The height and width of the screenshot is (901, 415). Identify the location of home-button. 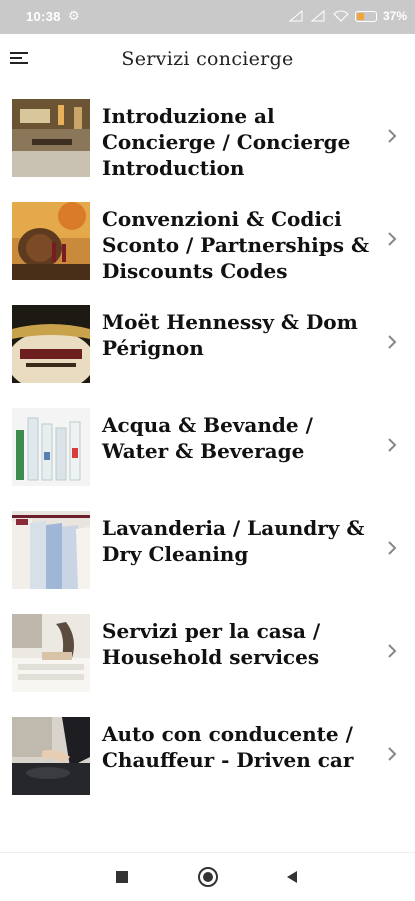
(208, 879).